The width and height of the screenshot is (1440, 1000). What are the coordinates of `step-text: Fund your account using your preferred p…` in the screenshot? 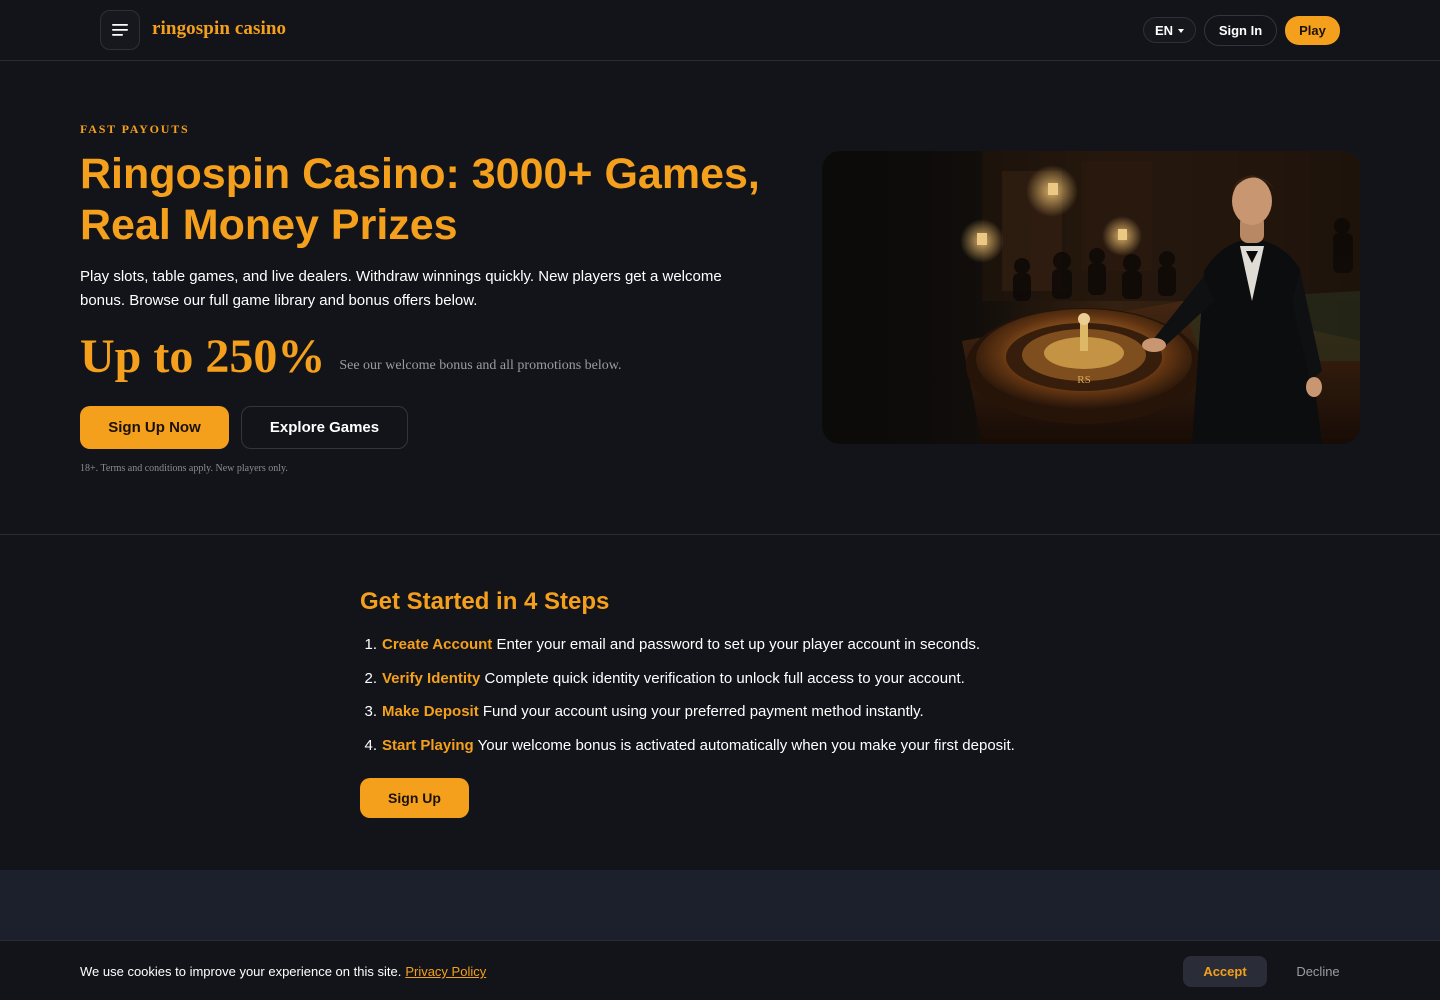 It's located at (703, 711).